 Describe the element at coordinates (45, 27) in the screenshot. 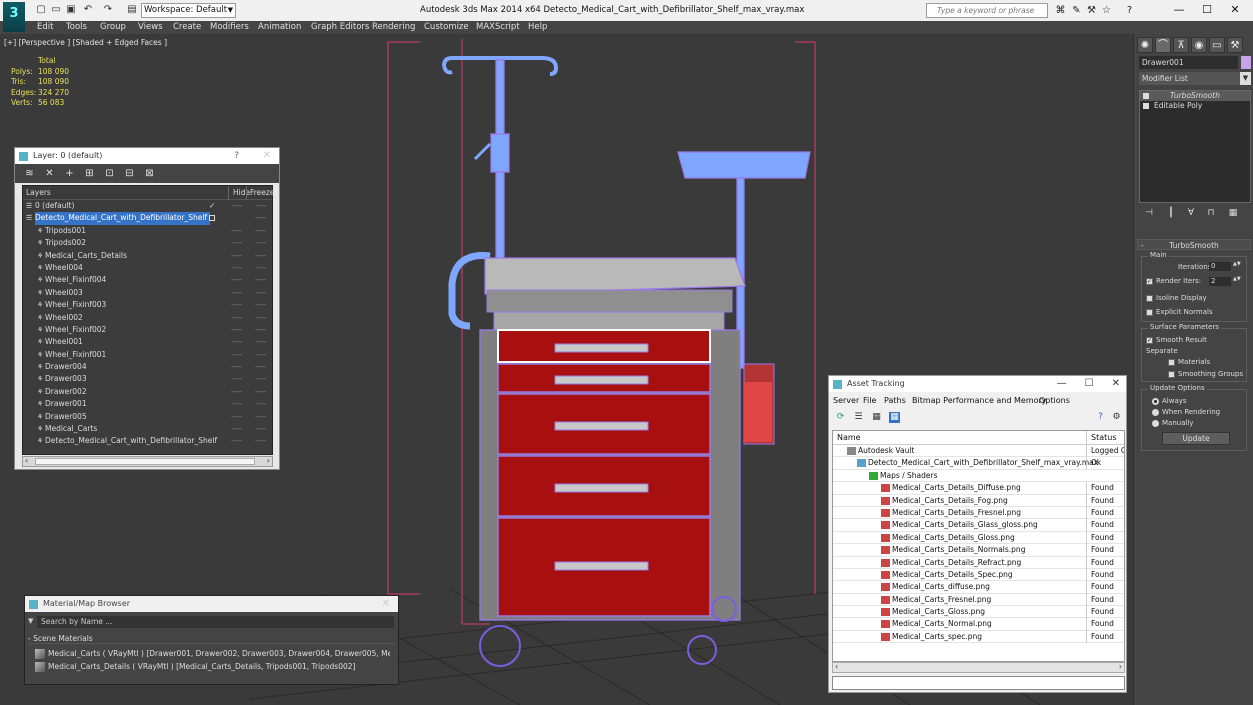

I see `menu-edit: Edit` at that location.